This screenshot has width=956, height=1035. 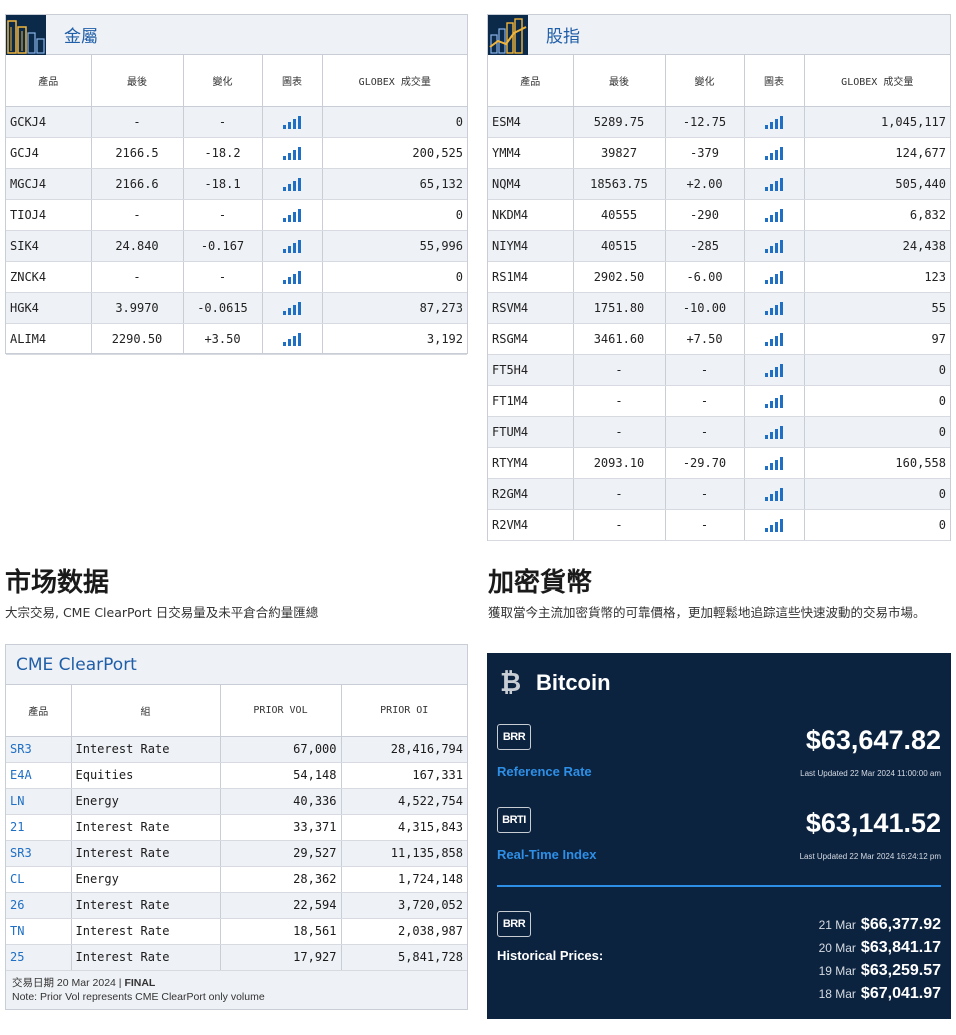 I want to click on symbol-link: ALIM4, so click(x=49, y=339).